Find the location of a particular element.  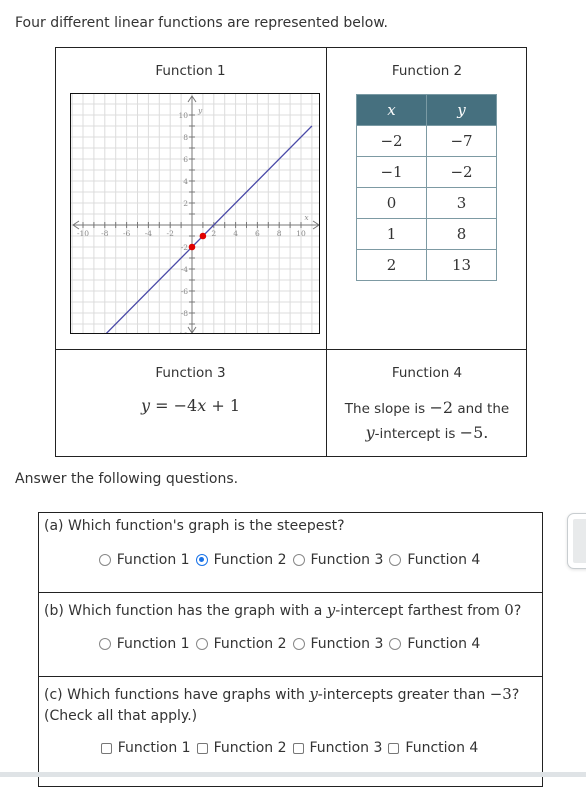

cell-y: 8 is located at coordinates (461, 234).